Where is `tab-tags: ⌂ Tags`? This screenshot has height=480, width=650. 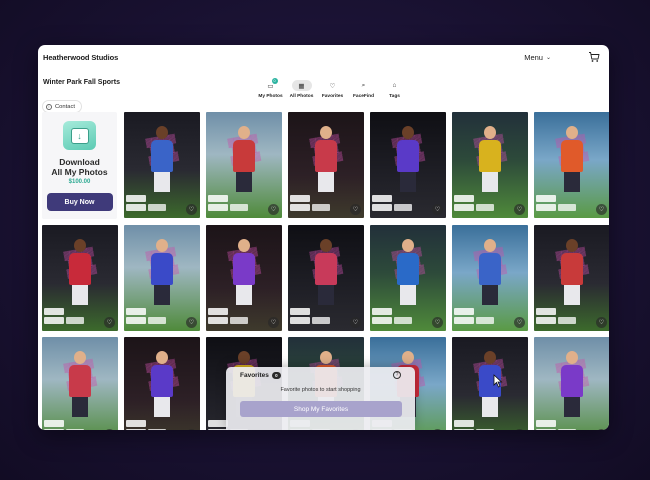 tab-tags: ⌂ Tags is located at coordinates (394, 95).